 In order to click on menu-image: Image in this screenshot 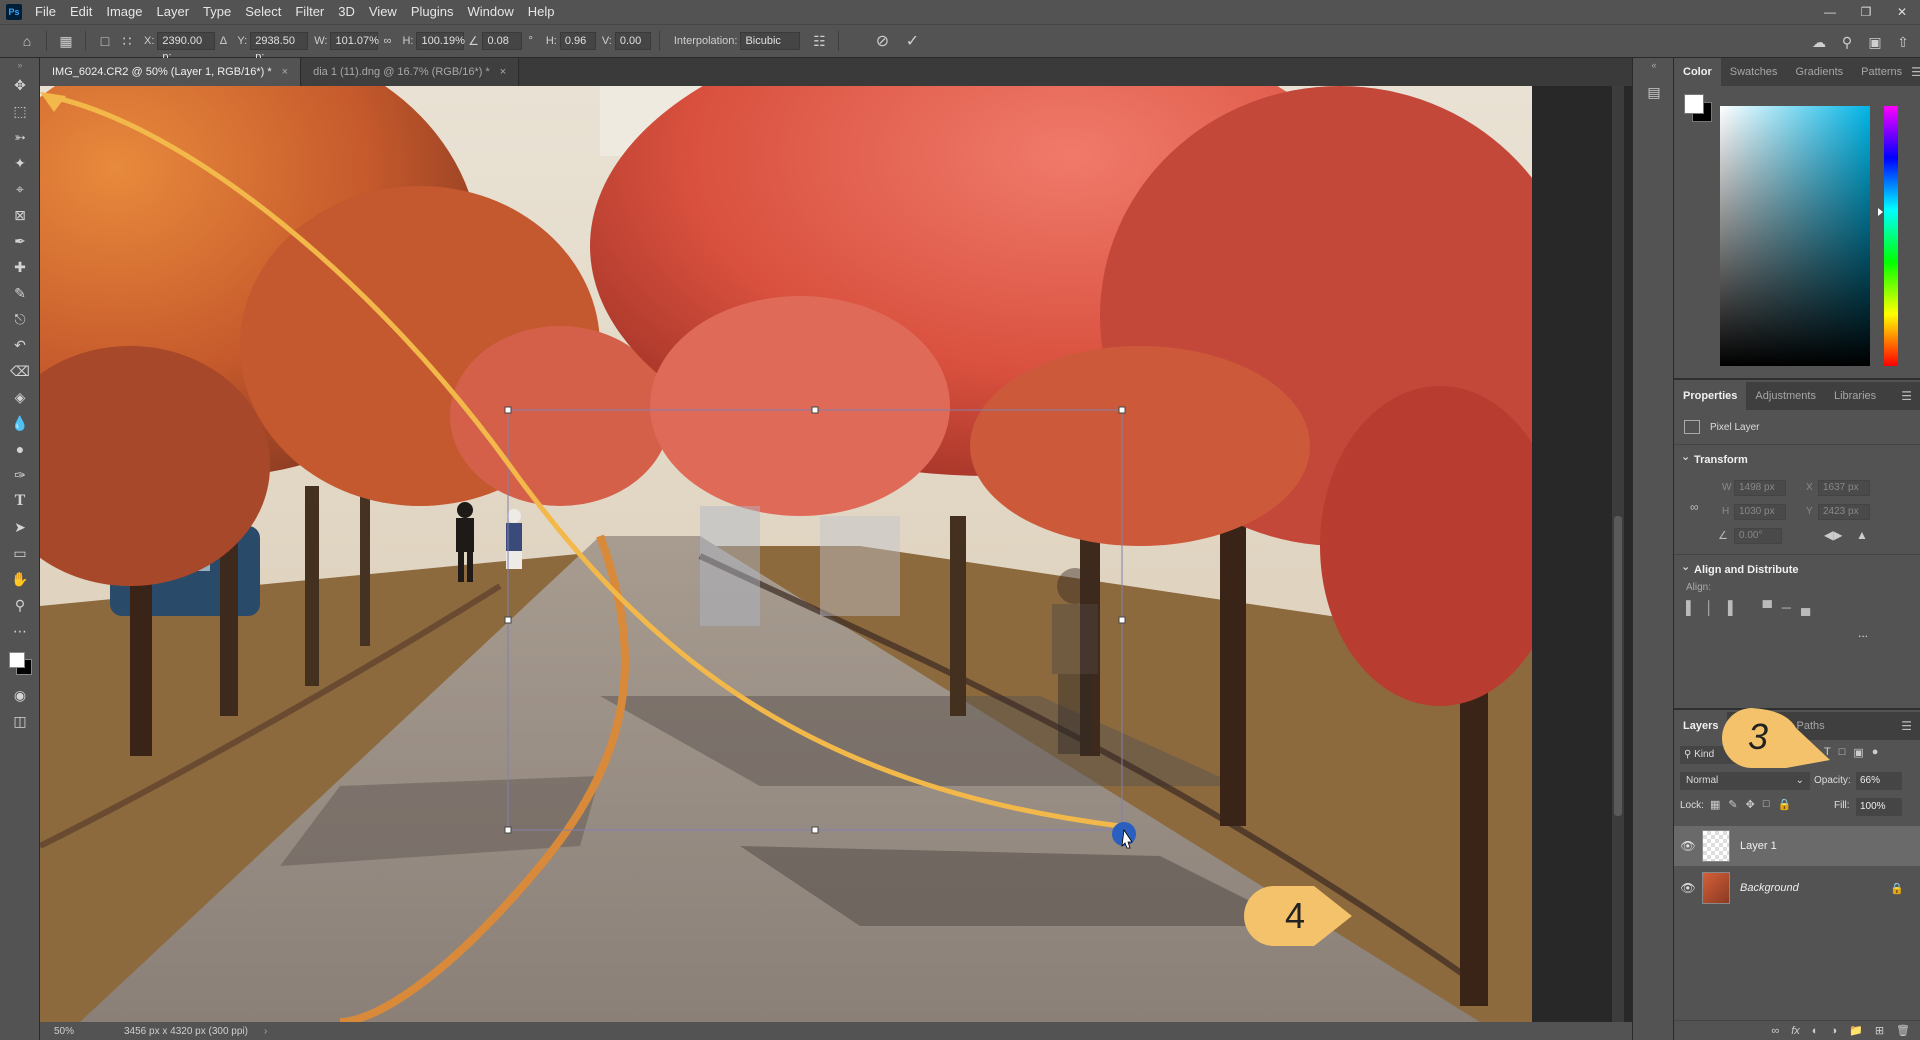, I will do `click(124, 12)`.